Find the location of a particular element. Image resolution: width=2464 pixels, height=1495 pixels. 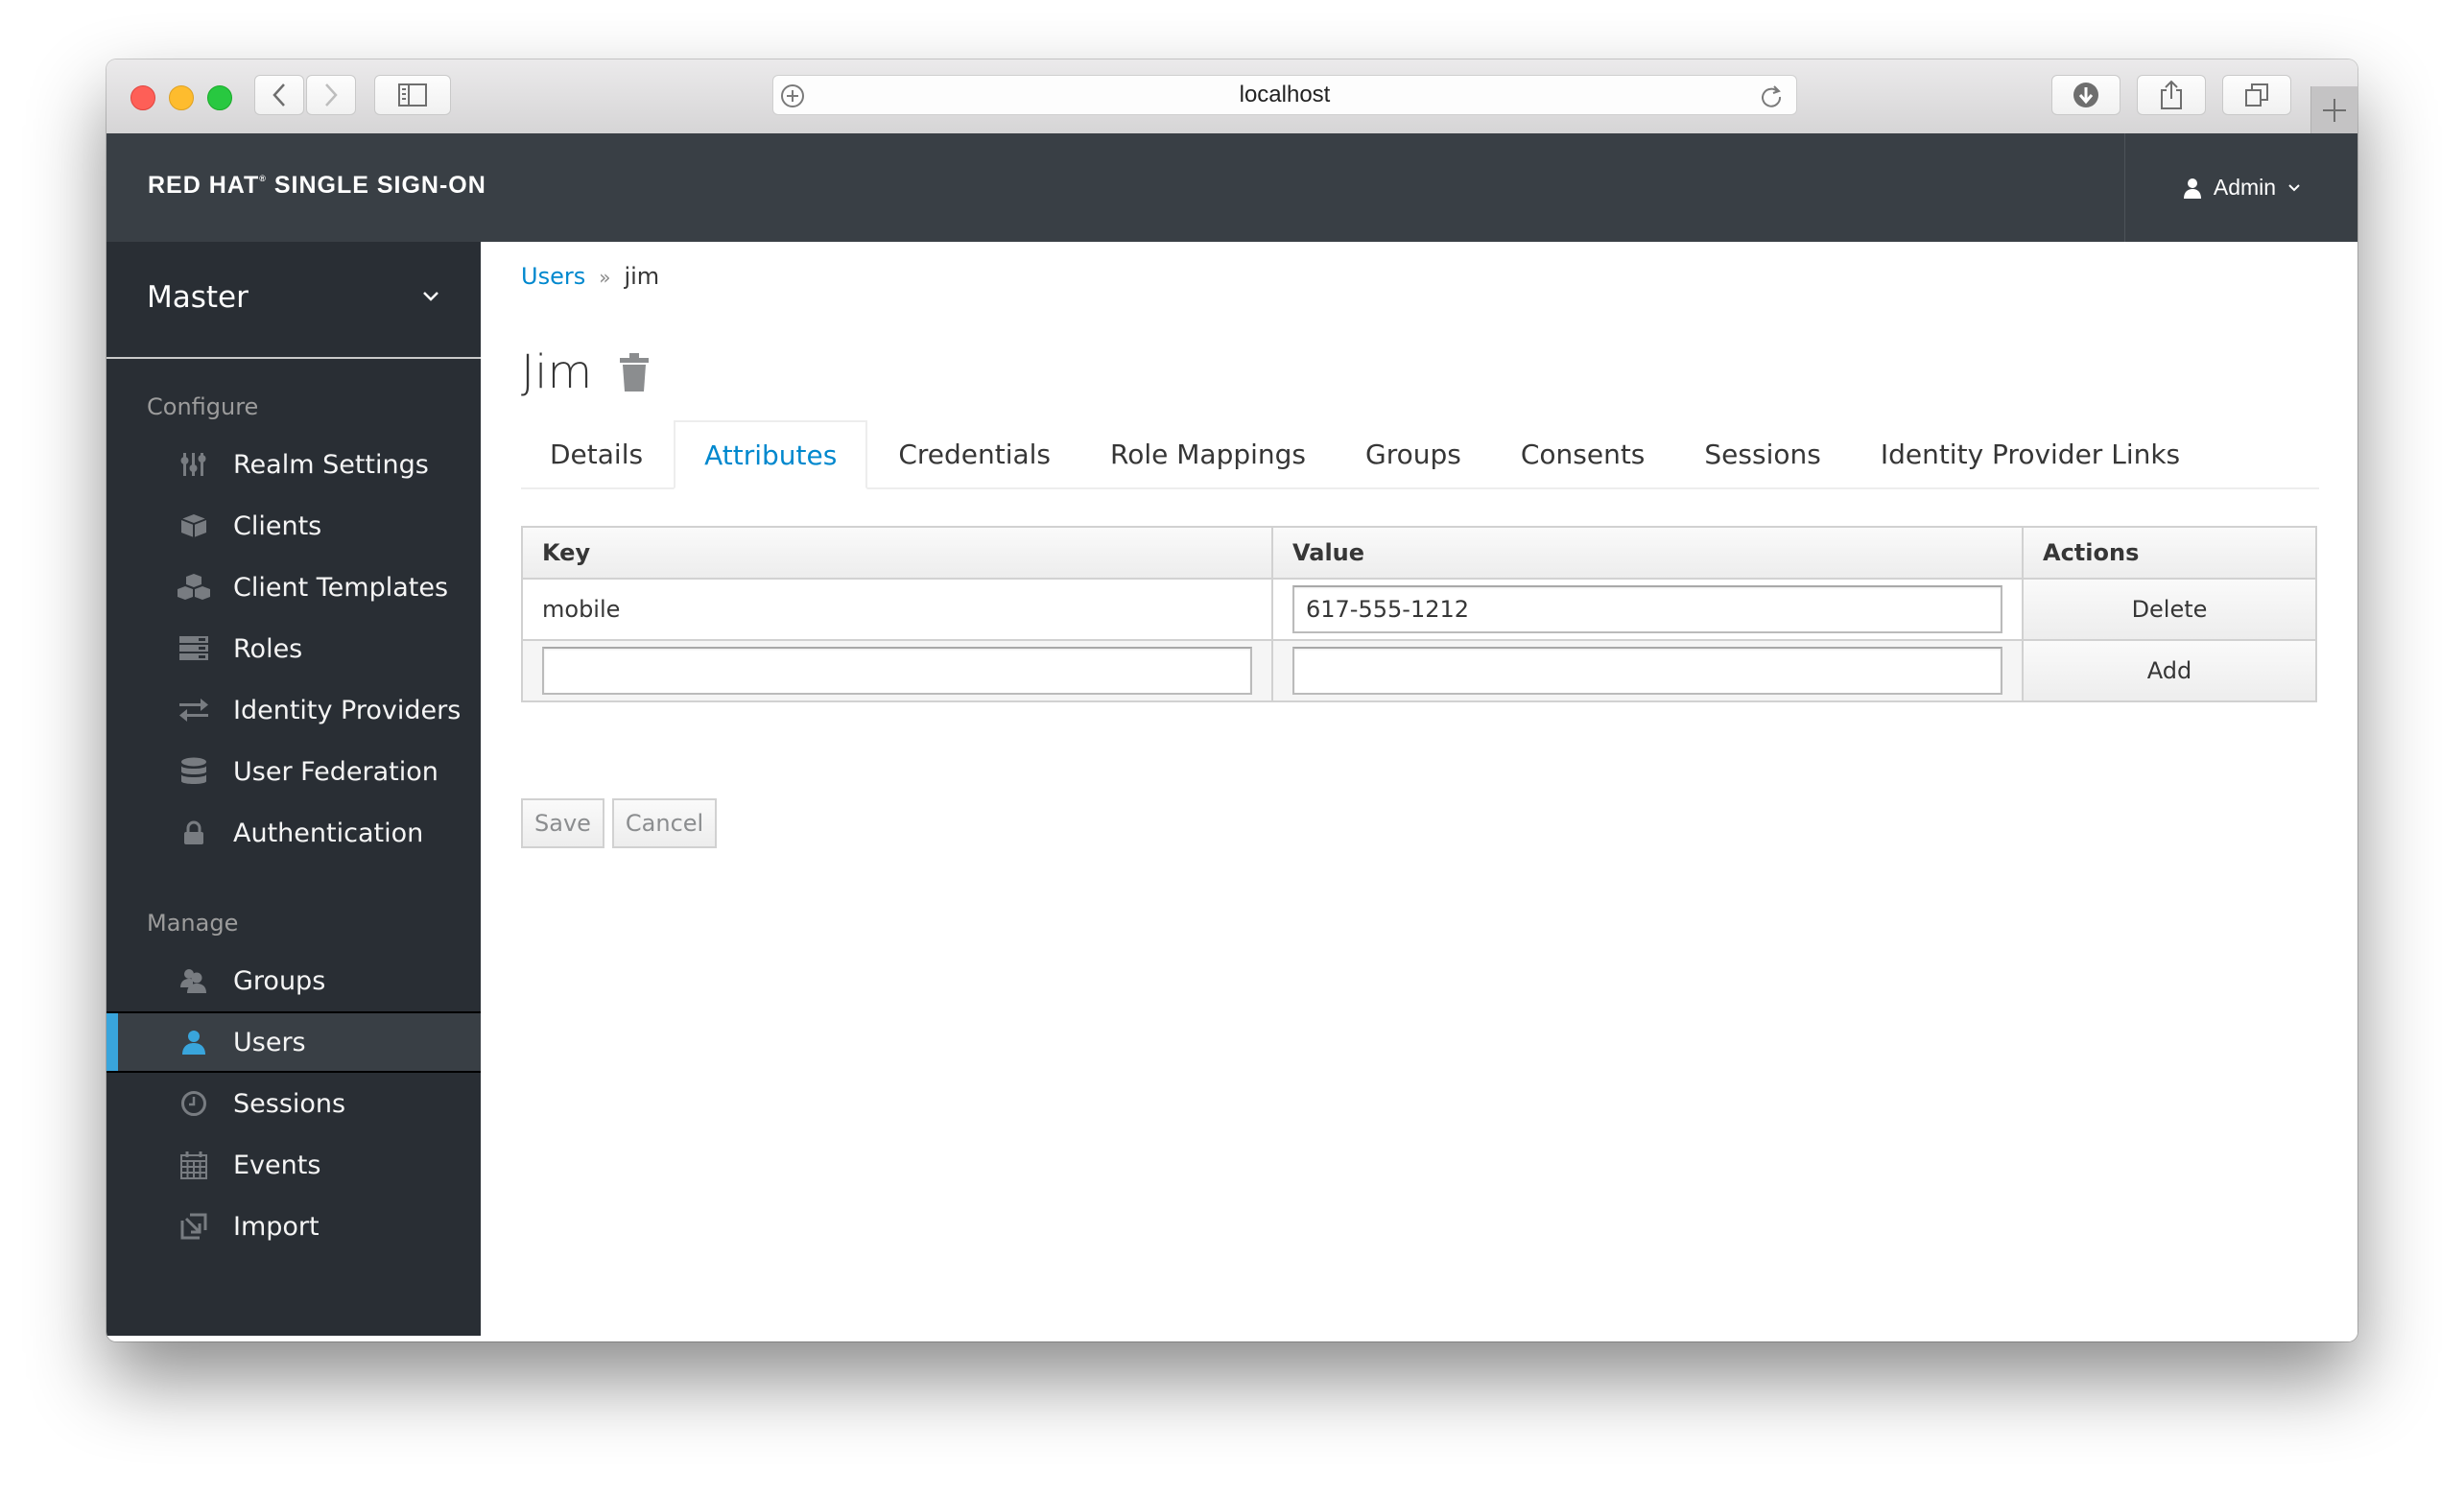

sidebar-item-label: Import is located at coordinates (276, 1226).